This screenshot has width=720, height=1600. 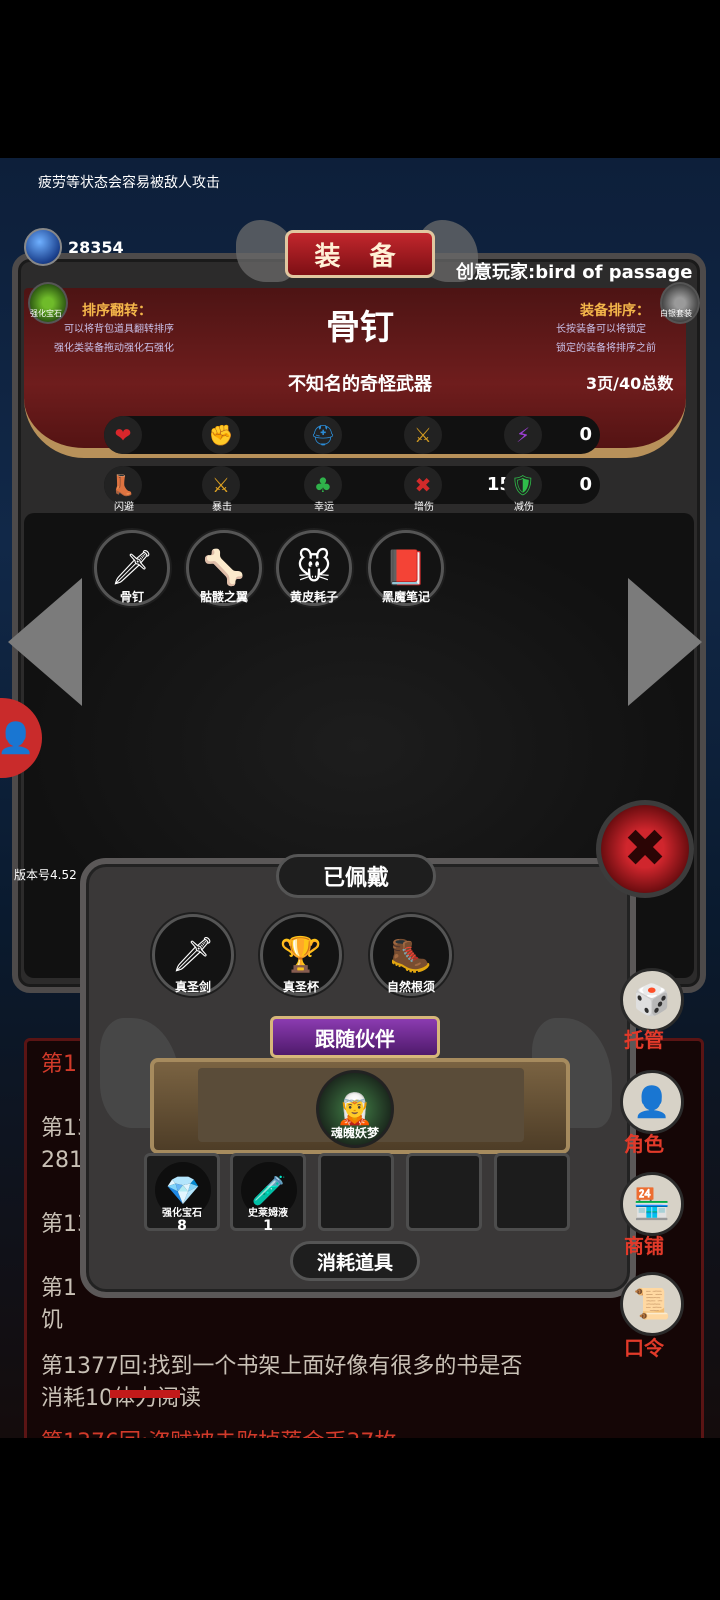 I want to click on equipment-slot: 🦴 骷髅之翼, so click(x=224, y=568).